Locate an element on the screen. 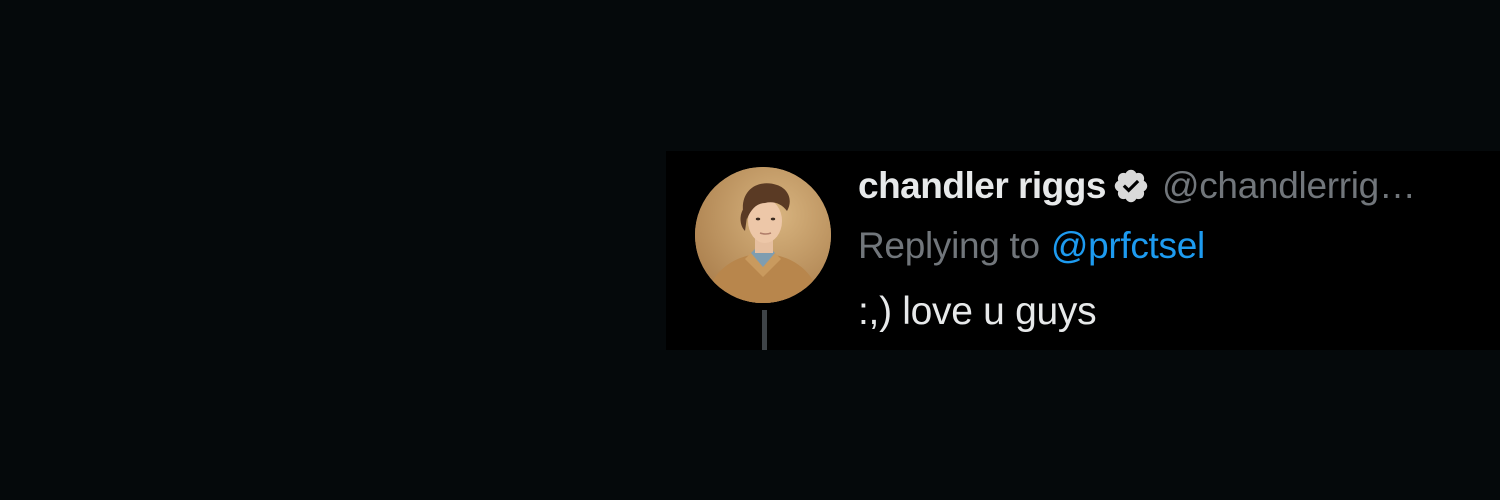 This screenshot has width=1500, height=500. avatar is located at coordinates (763, 235).